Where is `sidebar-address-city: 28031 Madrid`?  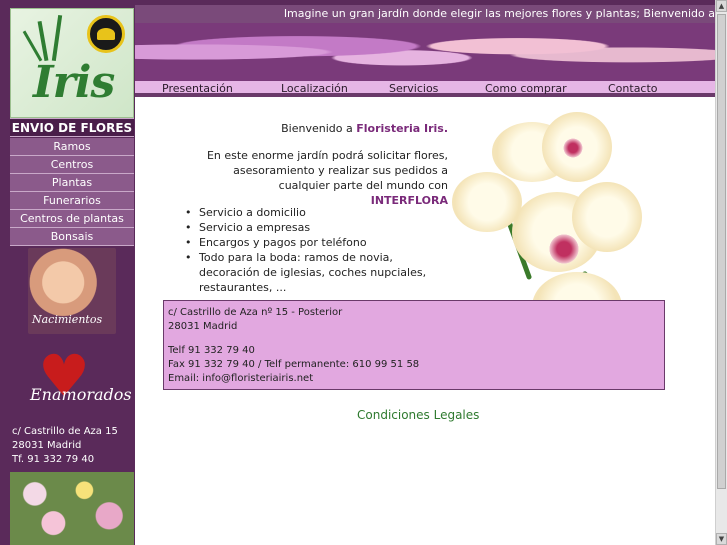 sidebar-address-city: 28031 Madrid is located at coordinates (47, 445).